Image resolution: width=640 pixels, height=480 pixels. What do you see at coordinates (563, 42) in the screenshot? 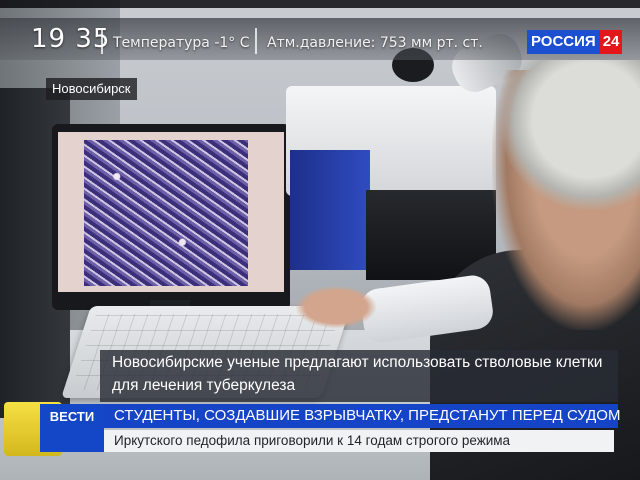
I see `channel-name: РОССИЯ` at bounding box center [563, 42].